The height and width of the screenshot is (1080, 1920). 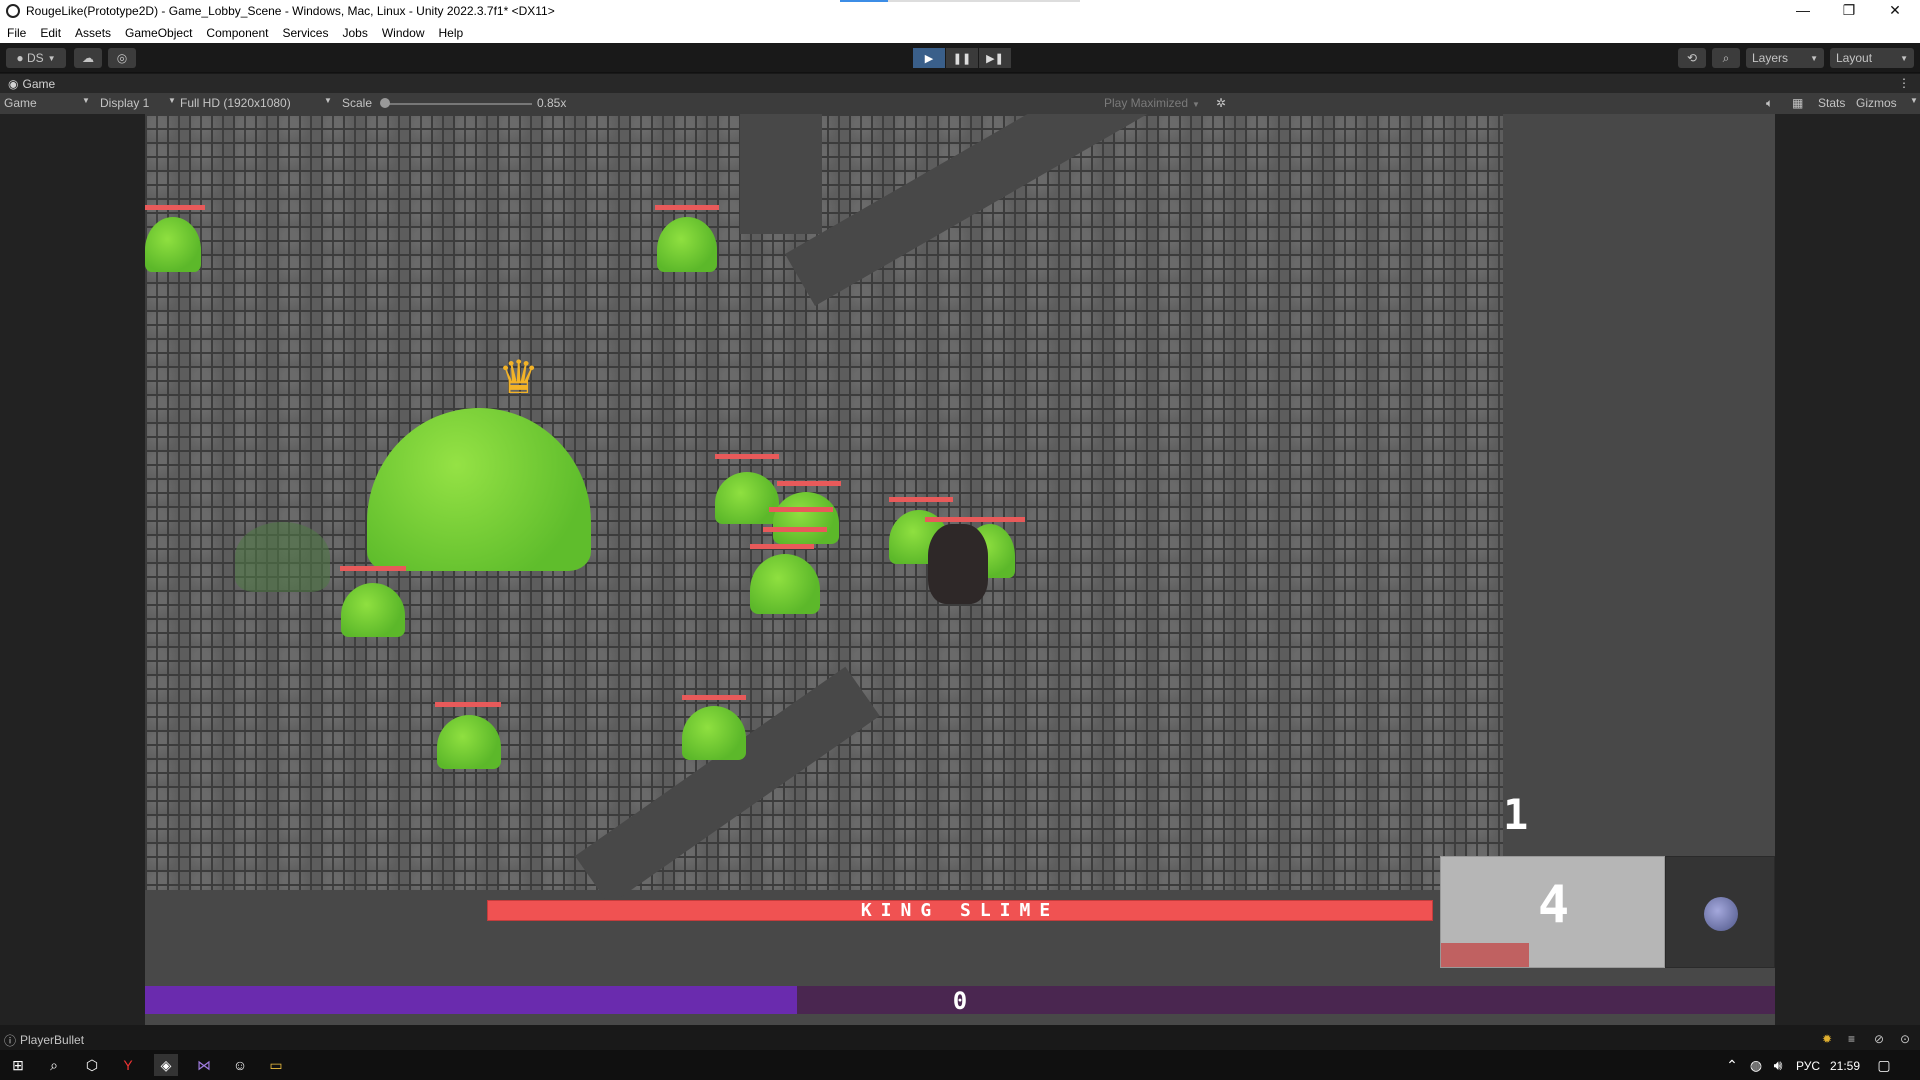 What do you see at coordinates (781, 174) in the screenshot?
I see `wall-block` at bounding box center [781, 174].